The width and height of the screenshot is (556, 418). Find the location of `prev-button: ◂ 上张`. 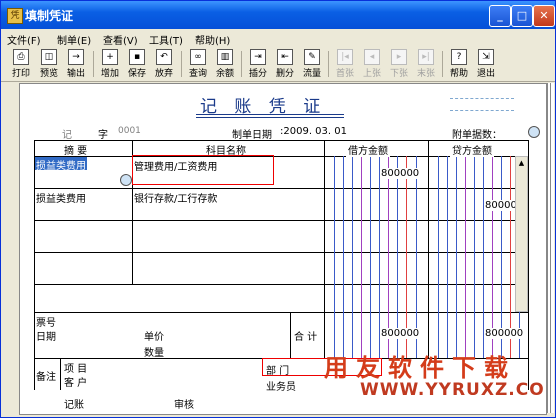

prev-button: ◂ 上张 is located at coordinates (372, 64).